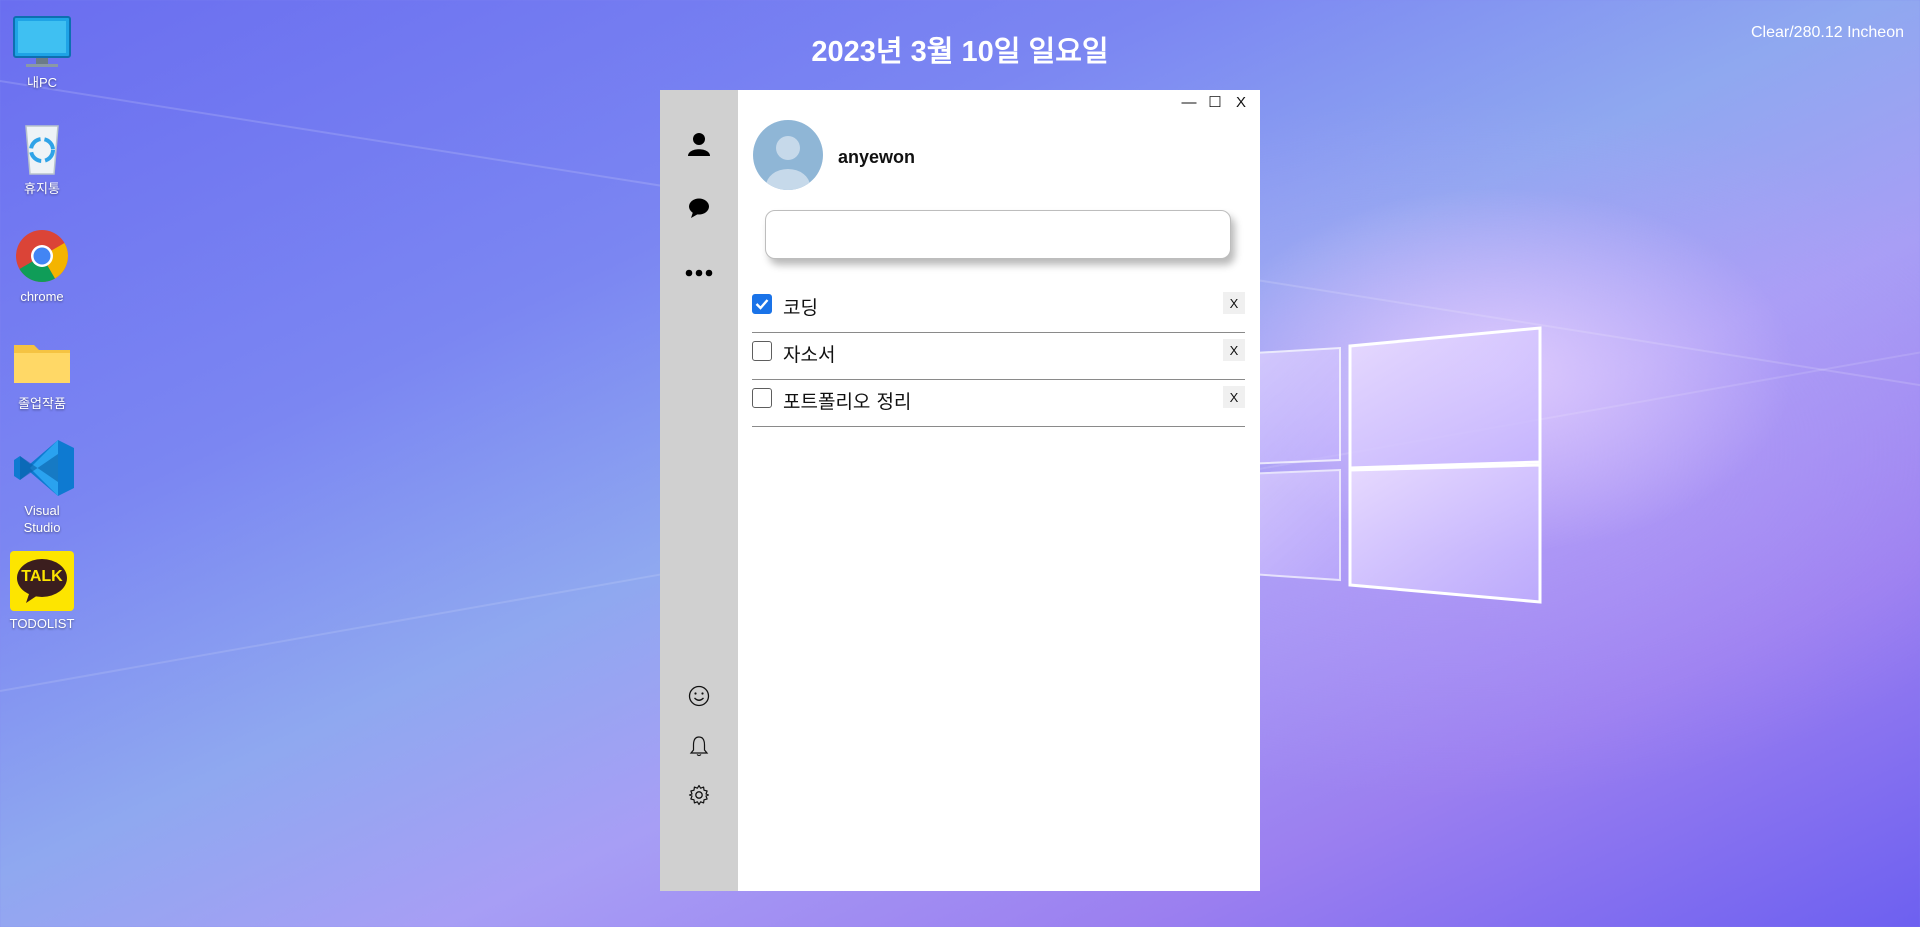 This screenshot has height=927, width=1920. What do you see at coordinates (43, 468) in the screenshot?
I see `vscode-icon` at bounding box center [43, 468].